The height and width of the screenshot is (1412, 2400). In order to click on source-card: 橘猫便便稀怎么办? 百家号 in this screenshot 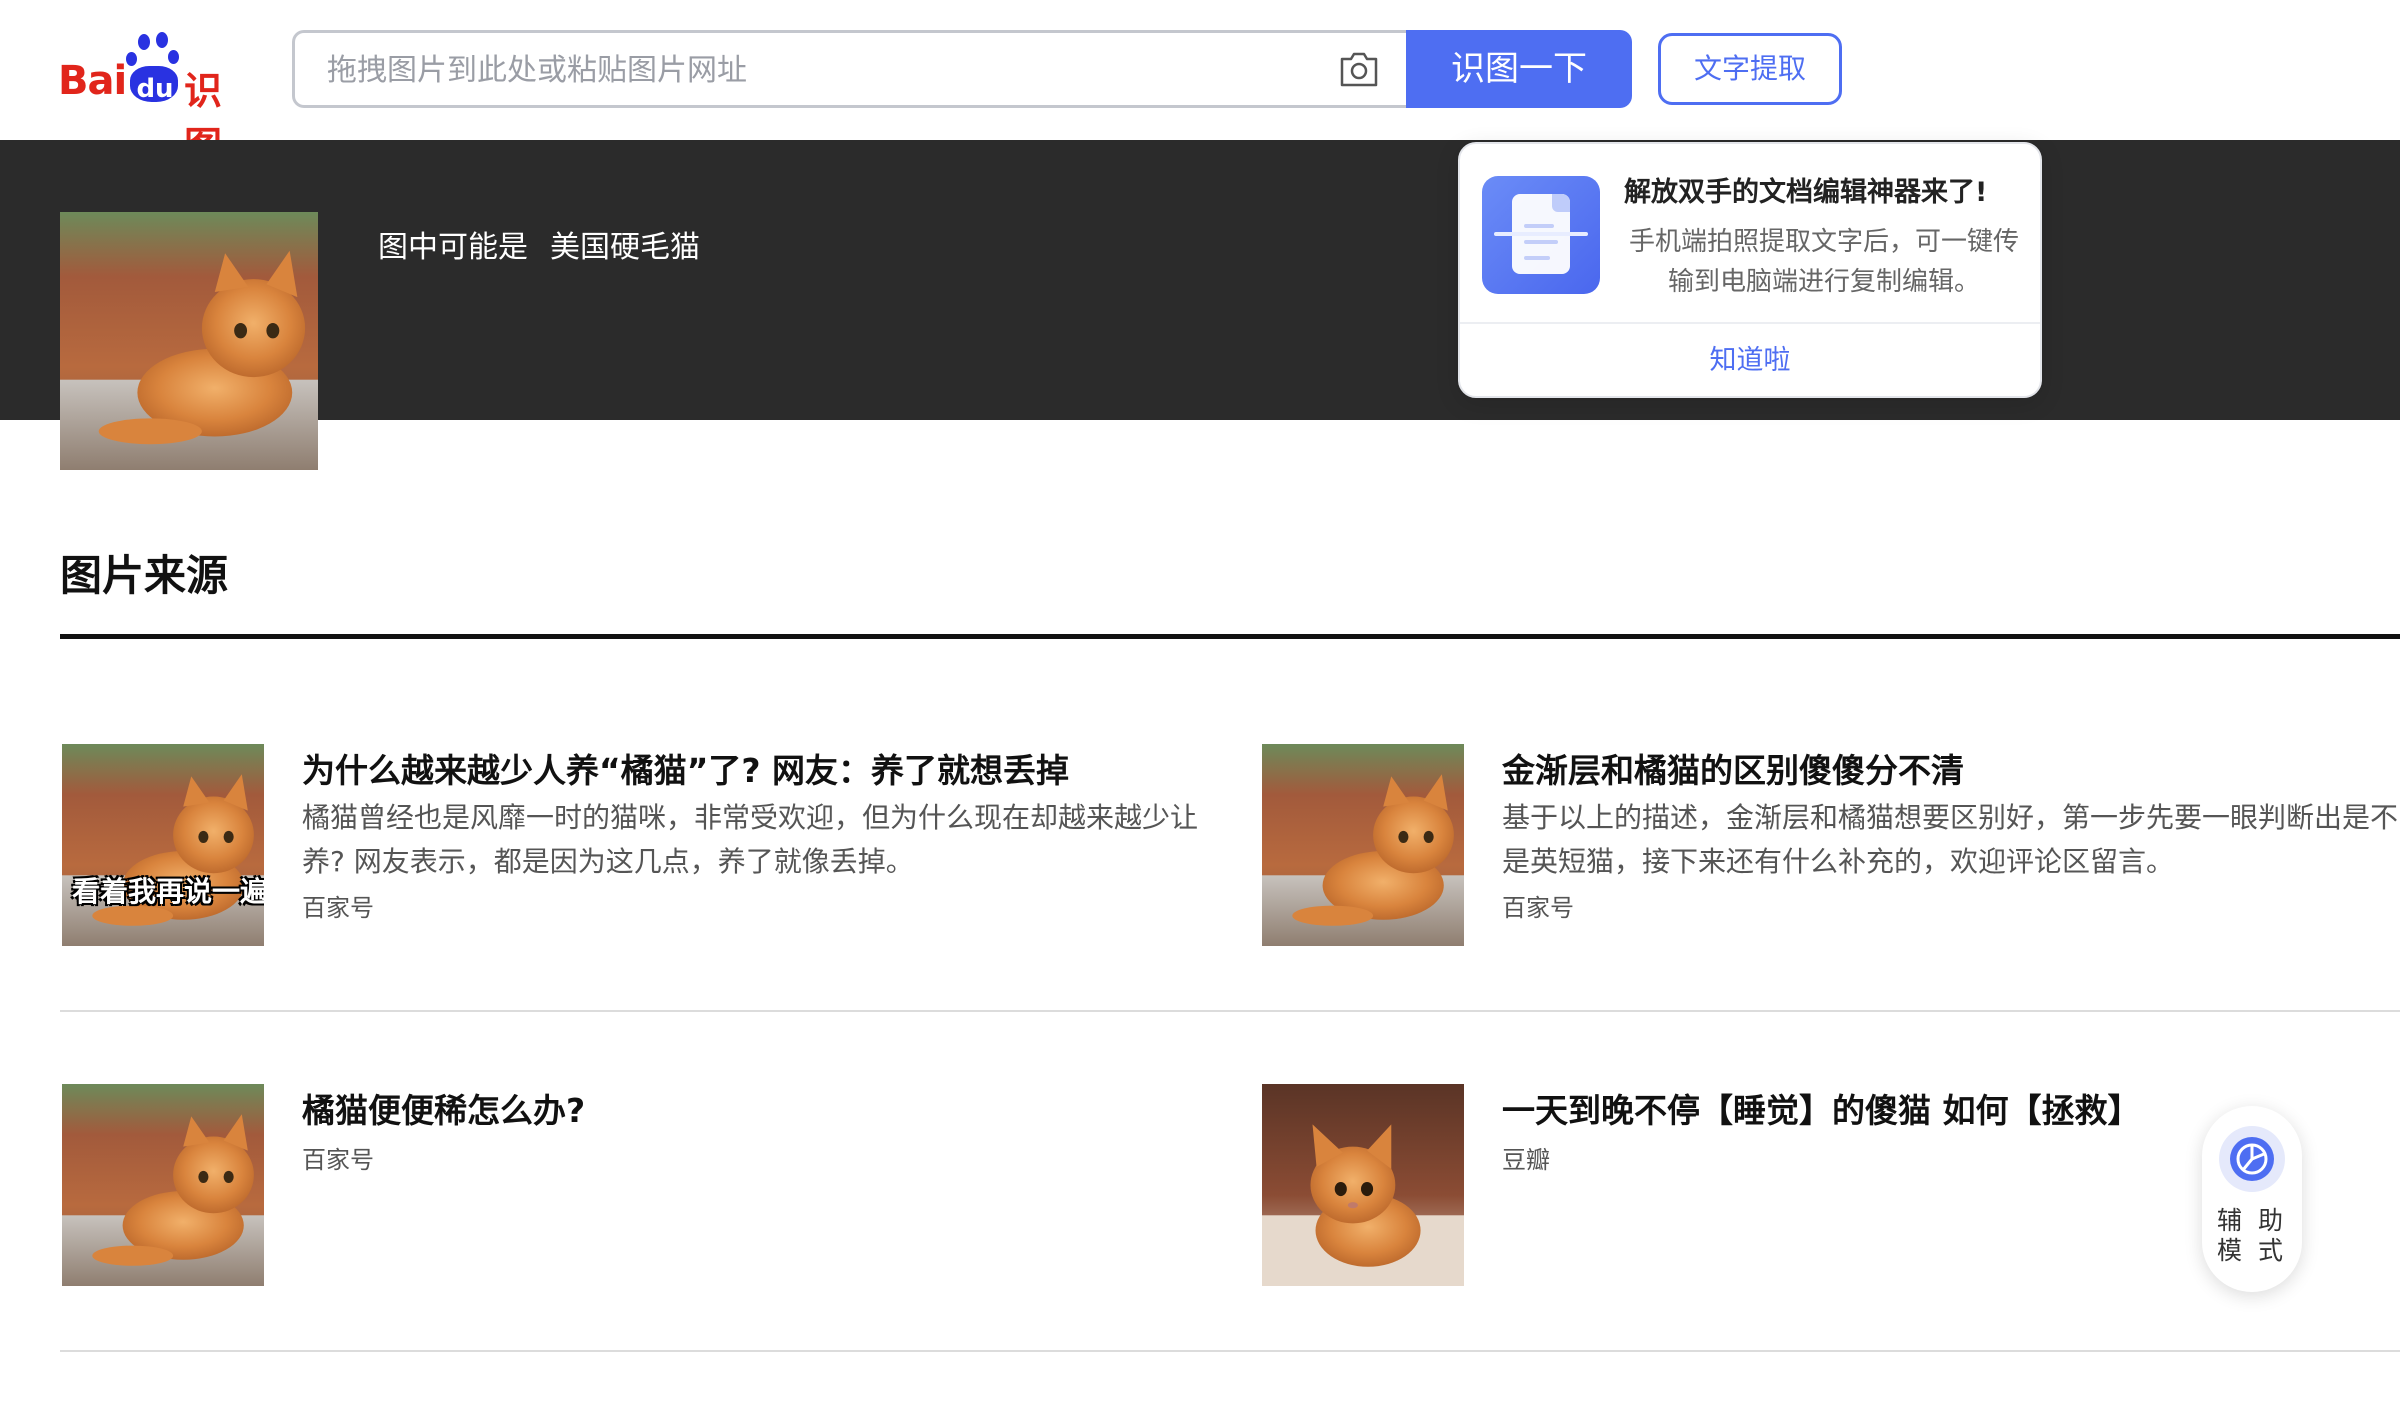, I will do `click(637, 1194)`.